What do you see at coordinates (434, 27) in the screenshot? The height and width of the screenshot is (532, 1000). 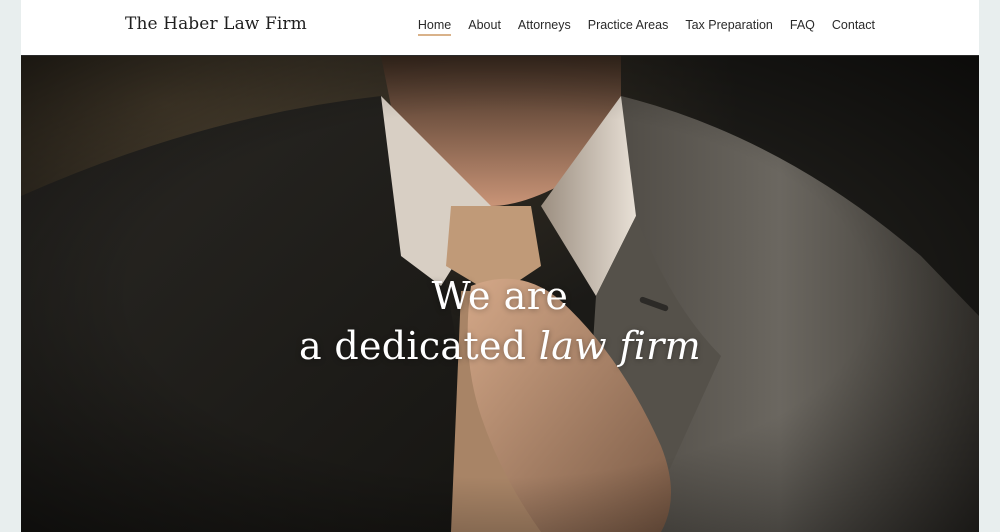 I see `nav-item-home: Home` at bounding box center [434, 27].